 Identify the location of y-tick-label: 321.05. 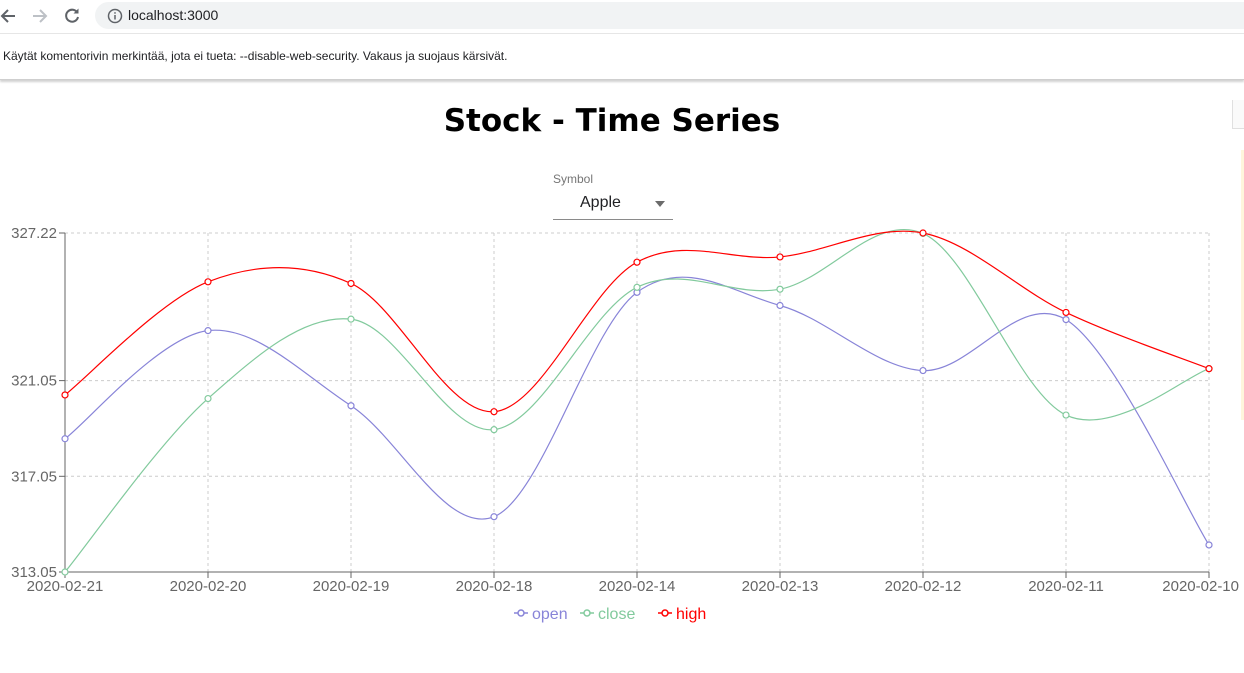
(34, 381).